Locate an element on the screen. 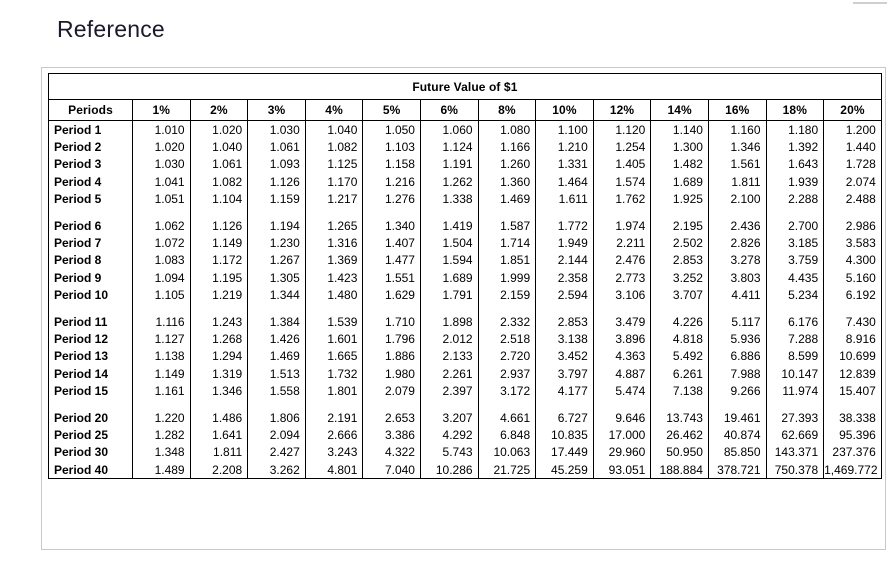 The image size is (895, 570). table-cell: 2.094 is located at coordinates (276, 435).